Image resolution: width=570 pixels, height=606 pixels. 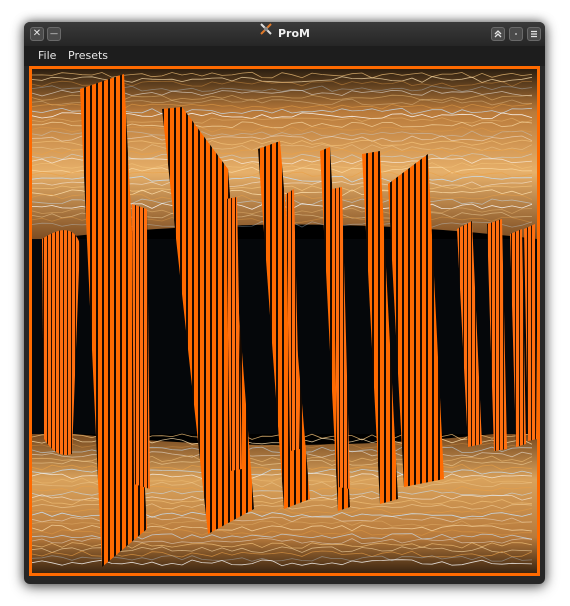 I want to click on hamburger-icon, so click(x=534, y=36).